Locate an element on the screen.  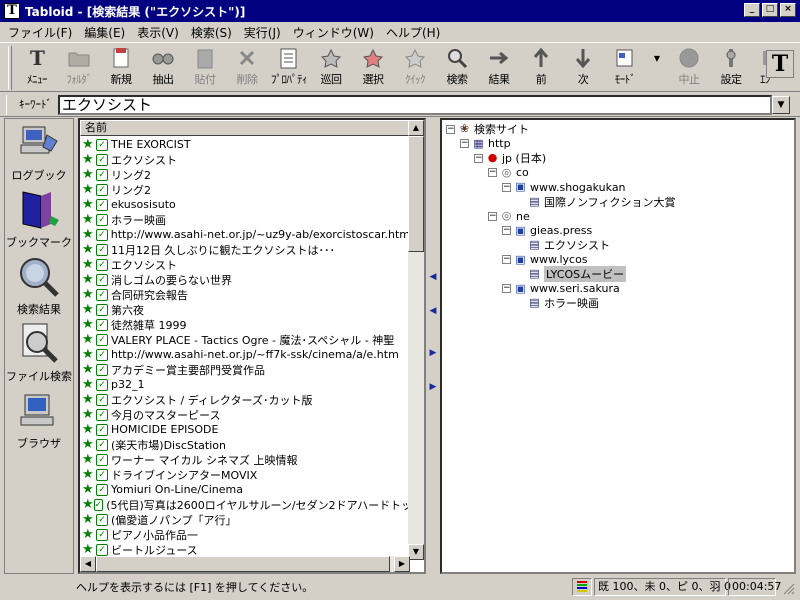
list-item: ★ ✓ (偏愛道ノパンプ「ア行」 is located at coordinates (245, 519).